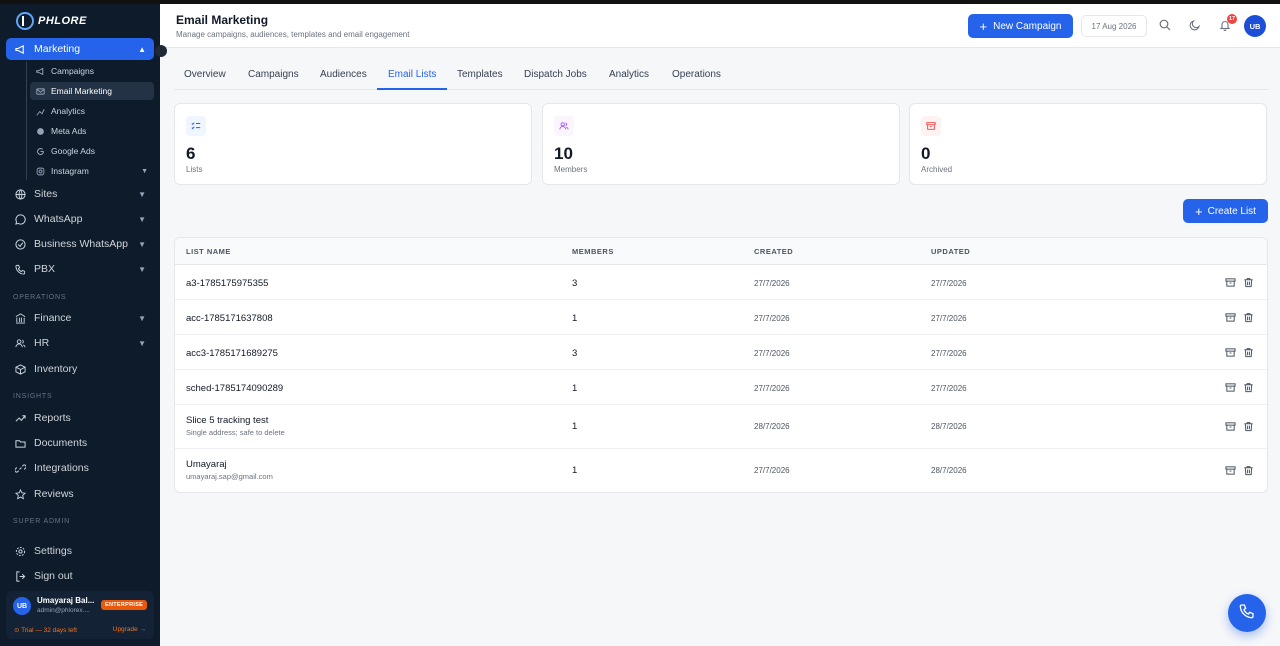  Describe the element at coordinates (208, 251) in the screenshot. I see `column-header-list-name: LIST NAME` at that location.